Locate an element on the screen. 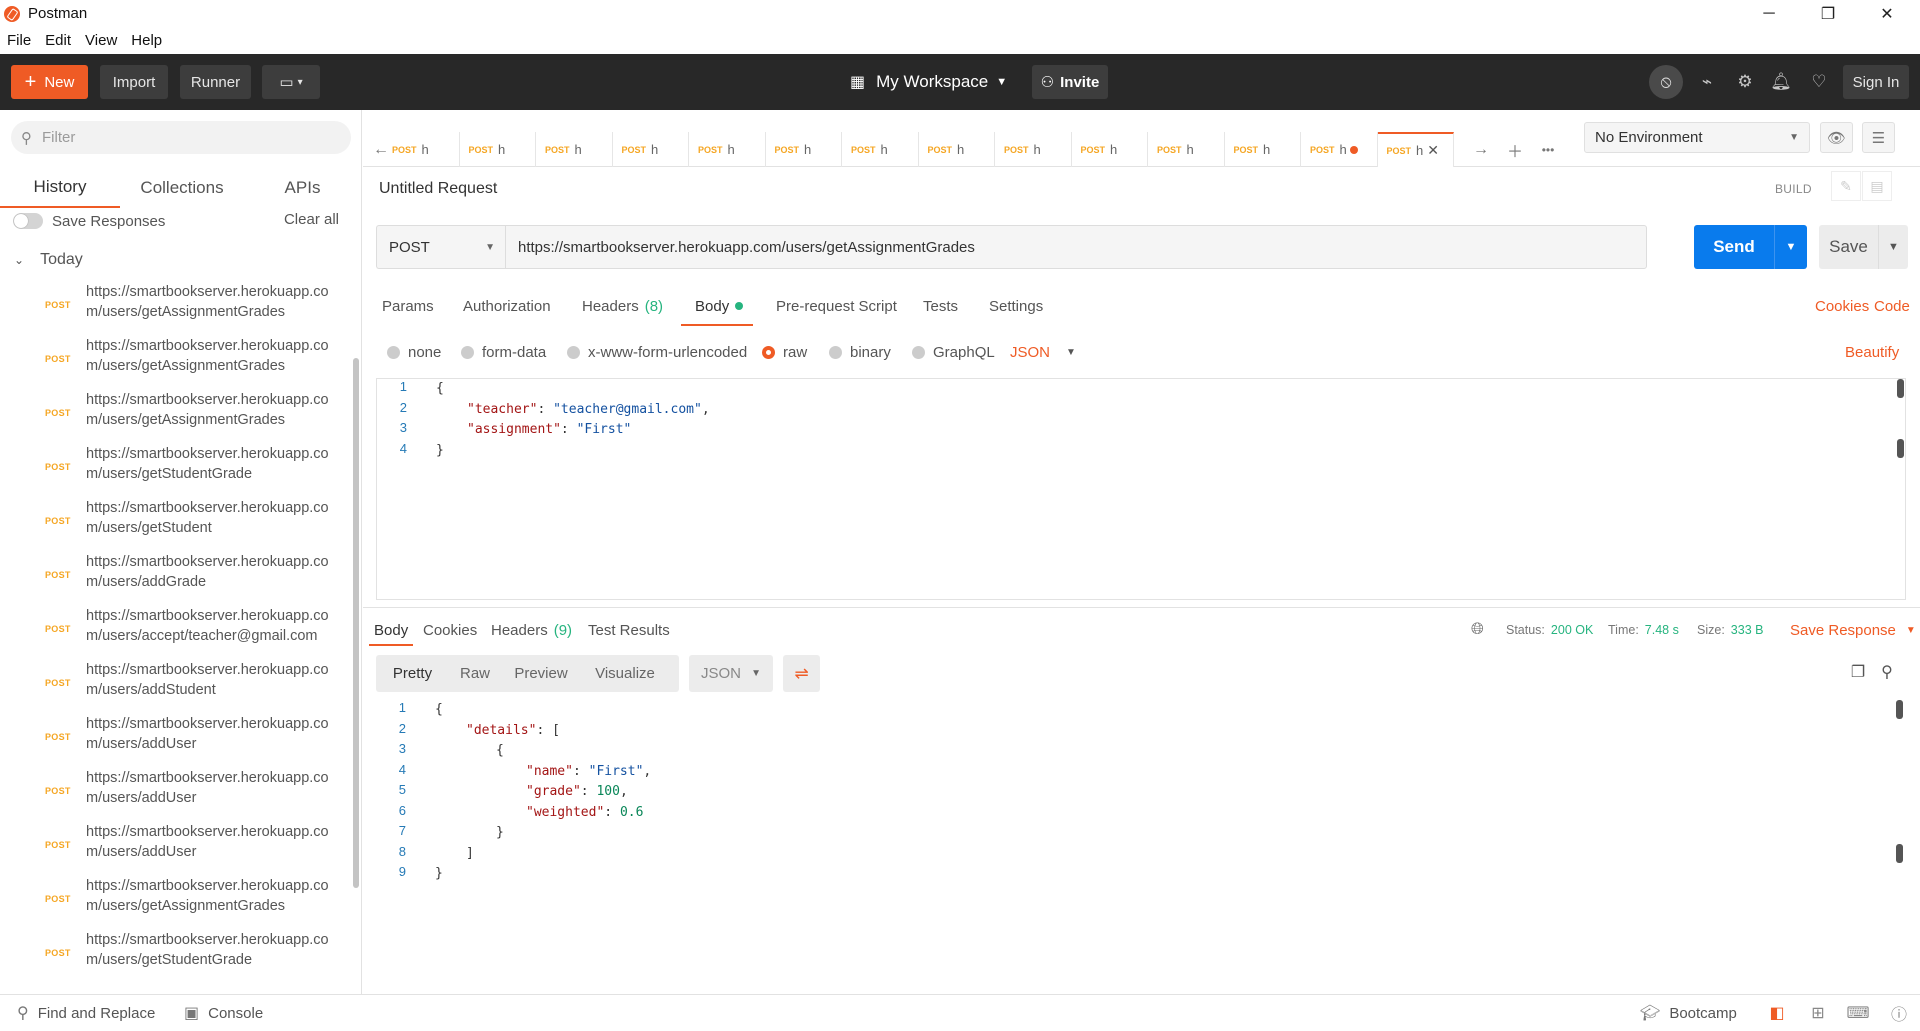 The width and height of the screenshot is (1920, 1031). radio-none: none is located at coordinates (414, 352).